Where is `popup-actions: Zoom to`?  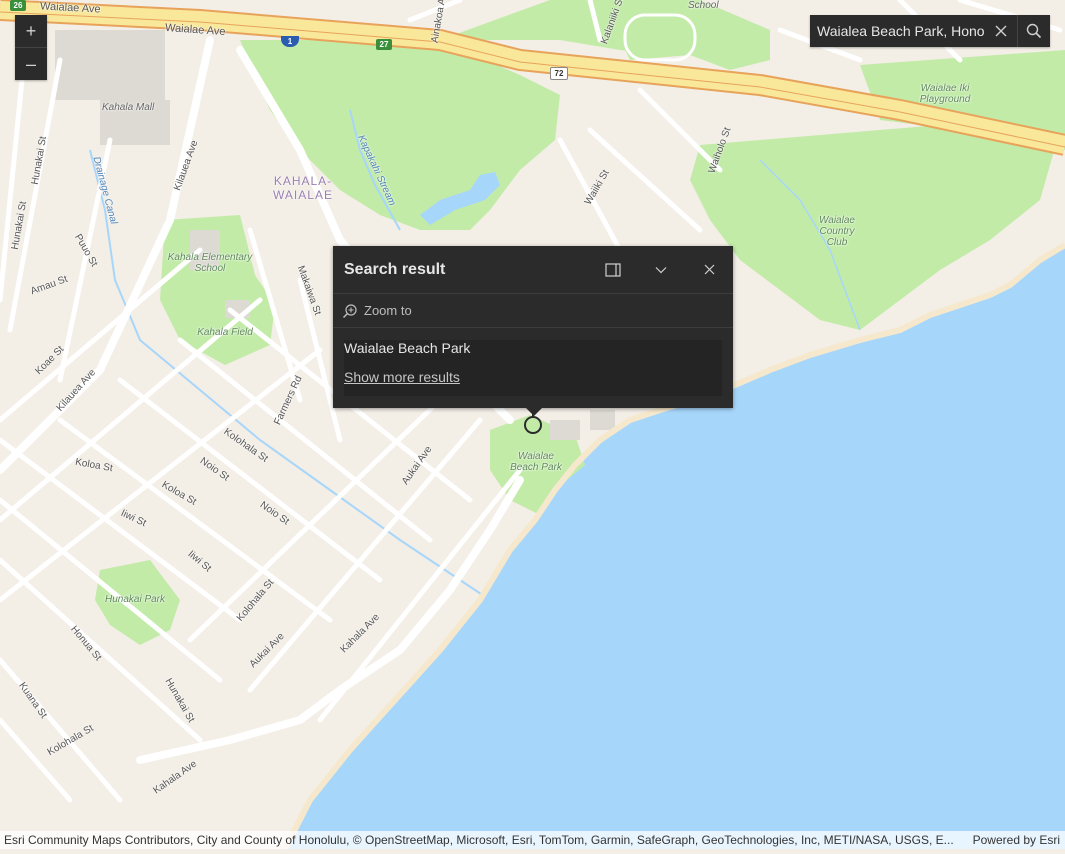
popup-actions: Zoom to is located at coordinates (533, 311).